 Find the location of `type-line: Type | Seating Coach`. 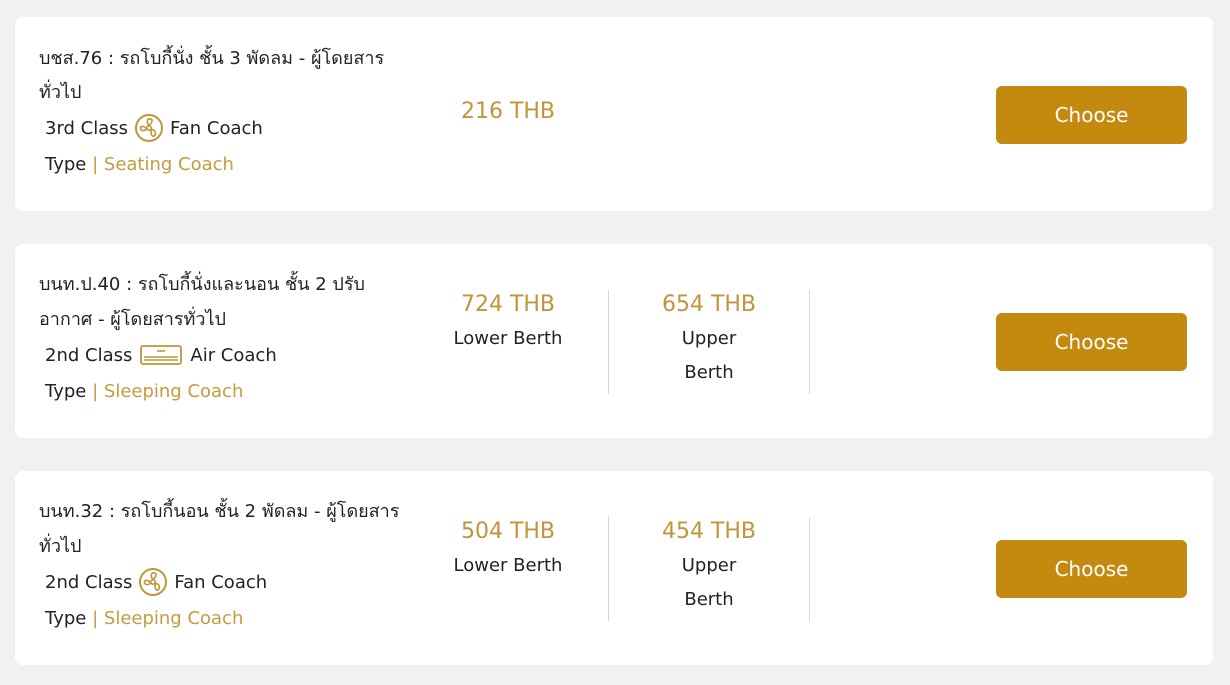

type-line: Type | Seating Coach is located at coordinates (232, 165).